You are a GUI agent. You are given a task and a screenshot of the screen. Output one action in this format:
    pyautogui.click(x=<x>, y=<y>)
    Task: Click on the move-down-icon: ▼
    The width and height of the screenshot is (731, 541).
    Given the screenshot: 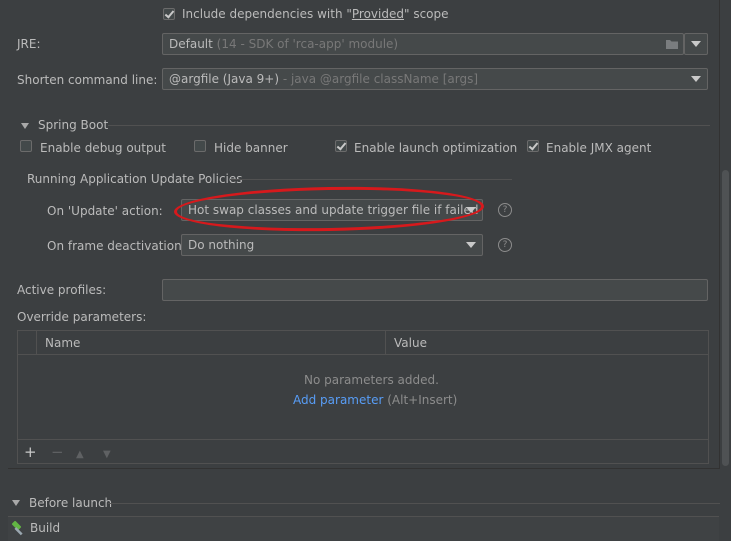 What is the action you would take?
    pyautogui.click(x=107, y=454)
    